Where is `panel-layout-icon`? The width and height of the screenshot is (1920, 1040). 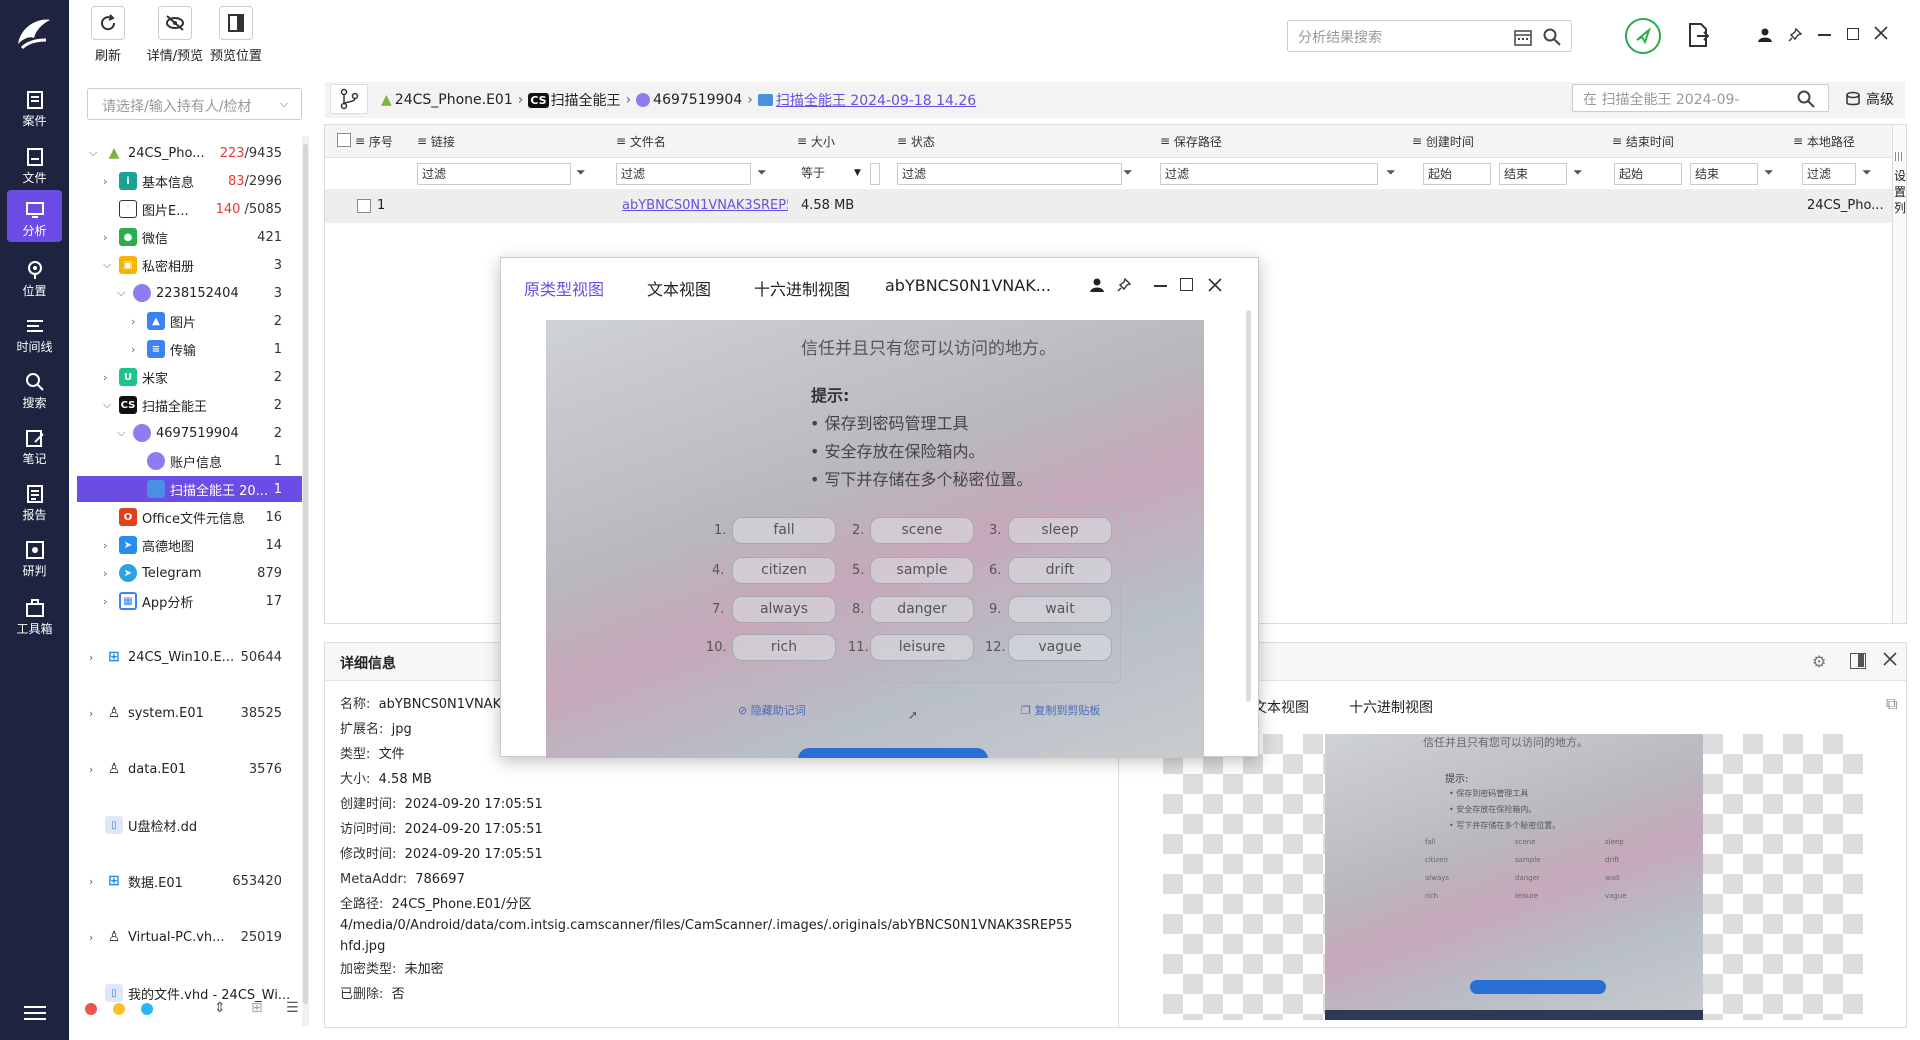
panel-layout-icon is located at coordinates (1858, 661).